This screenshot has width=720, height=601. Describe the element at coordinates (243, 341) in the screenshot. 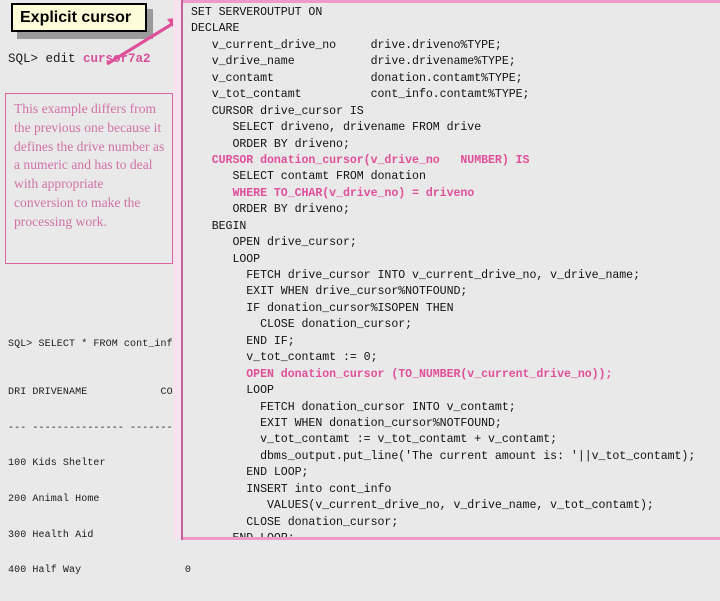

I see `code-line: END IF;` at that location.